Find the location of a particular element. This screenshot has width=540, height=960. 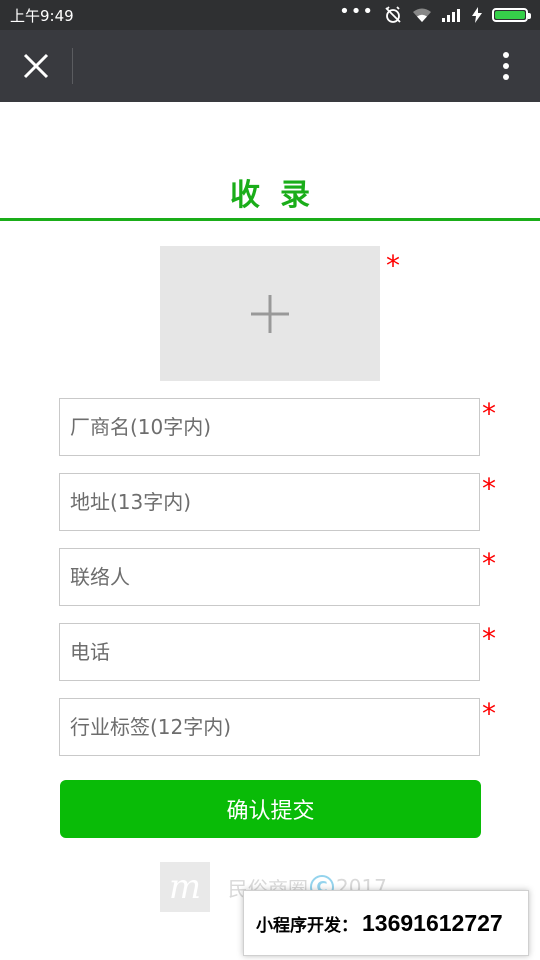

image-upload-button is located at coordinates (270, 313).